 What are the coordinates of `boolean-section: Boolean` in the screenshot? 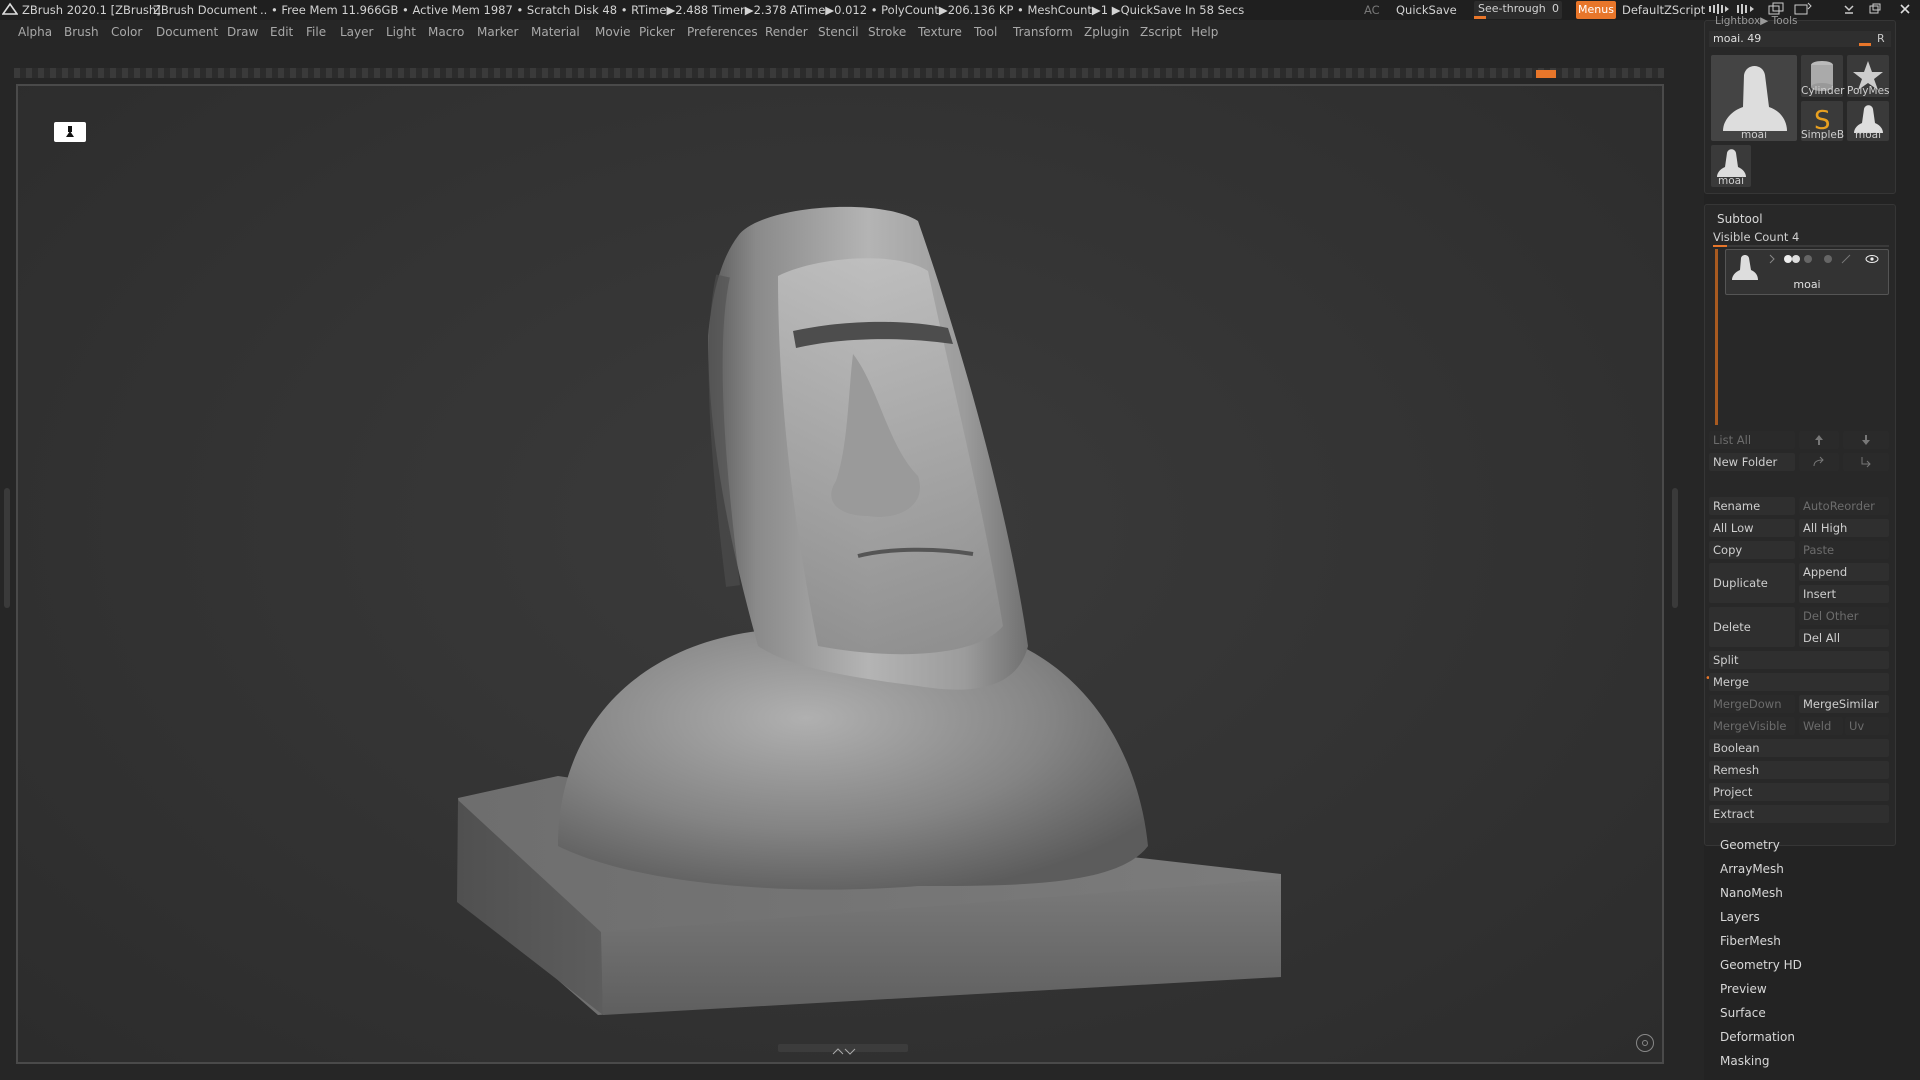 It's located at (1799, 748).